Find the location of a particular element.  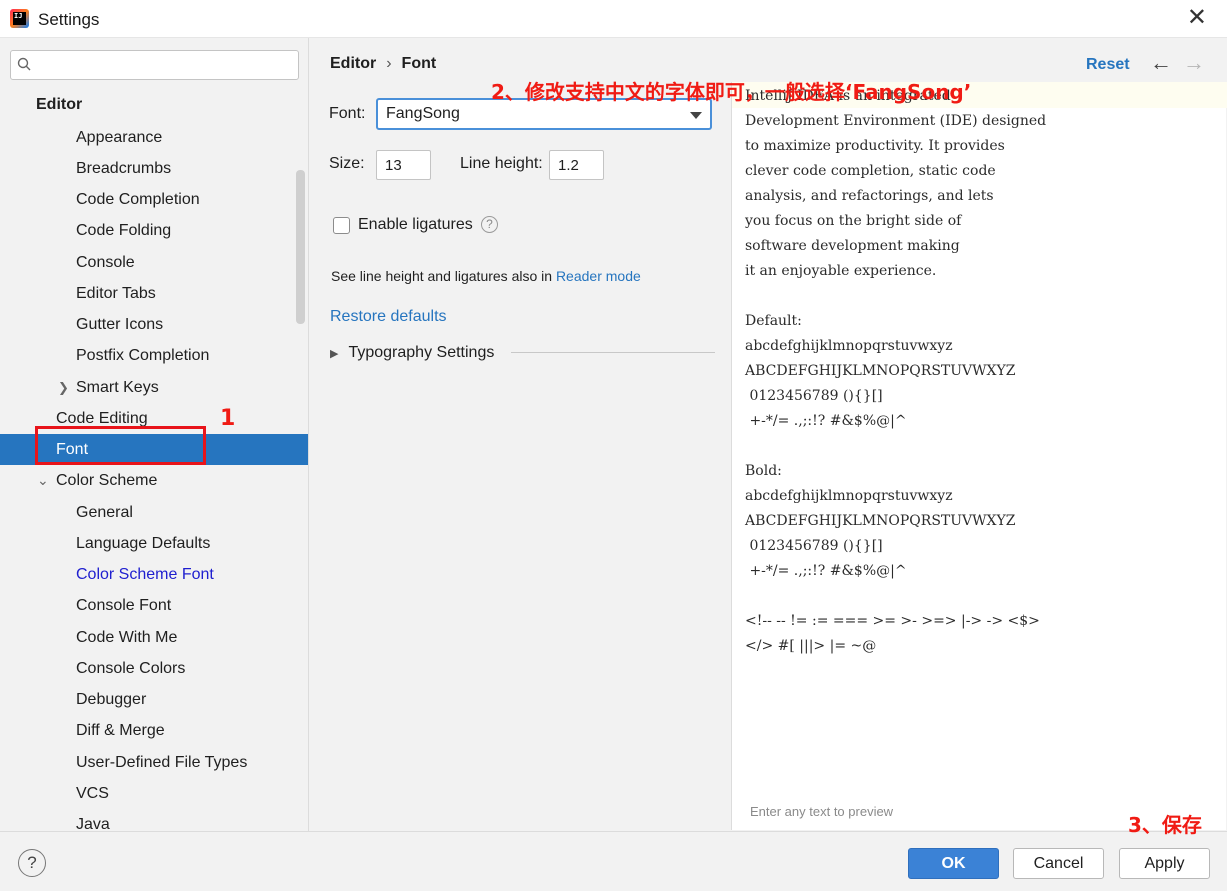

preview-placeholder: Enter any text to preview is located at coordinates (822, 811).